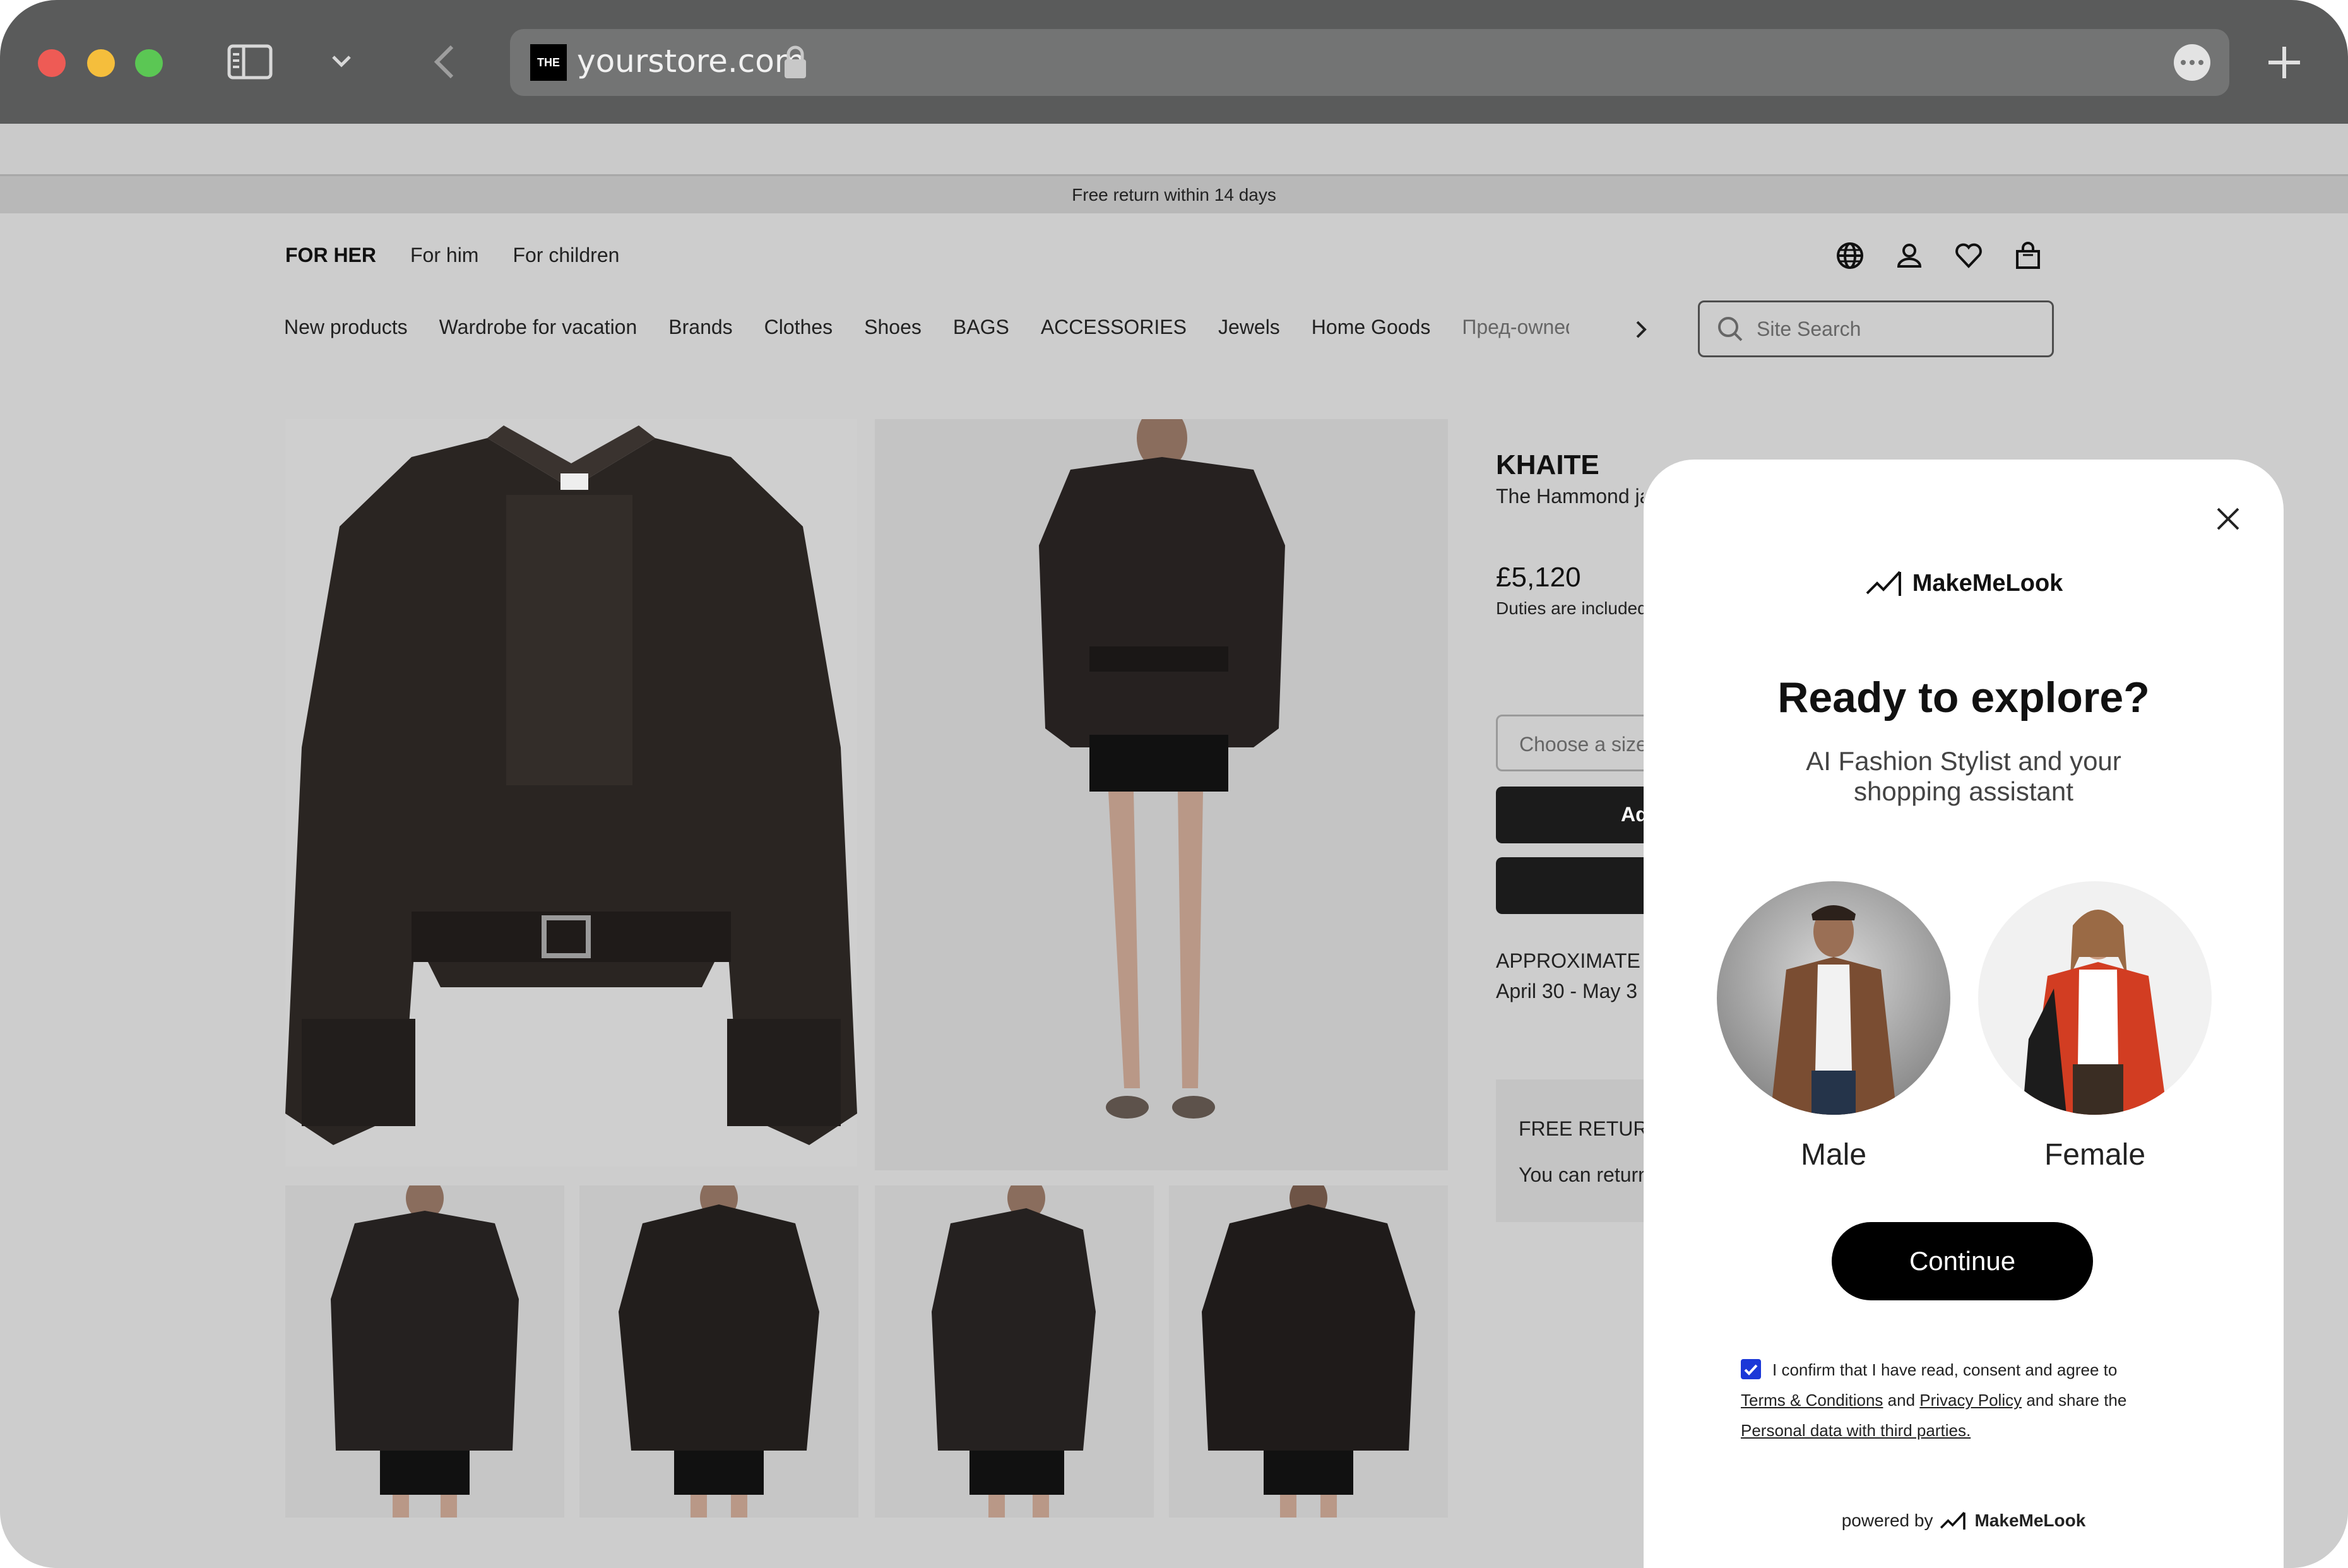  What do you see at coordinates (1962, 1261) in the screenshot?
I see `continue-button: Continue` at bounding box center [1962, 1261].